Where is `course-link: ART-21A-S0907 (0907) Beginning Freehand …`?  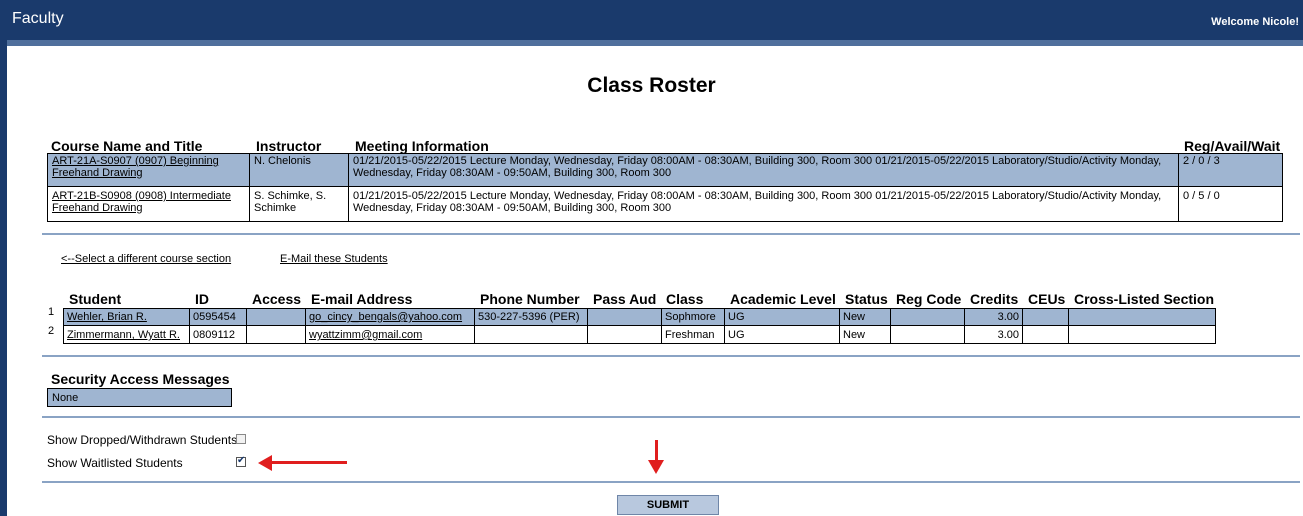
course-link: ART-21A-S0907 (0907) Beginning Freehand … is located at coordinates (135, 167).